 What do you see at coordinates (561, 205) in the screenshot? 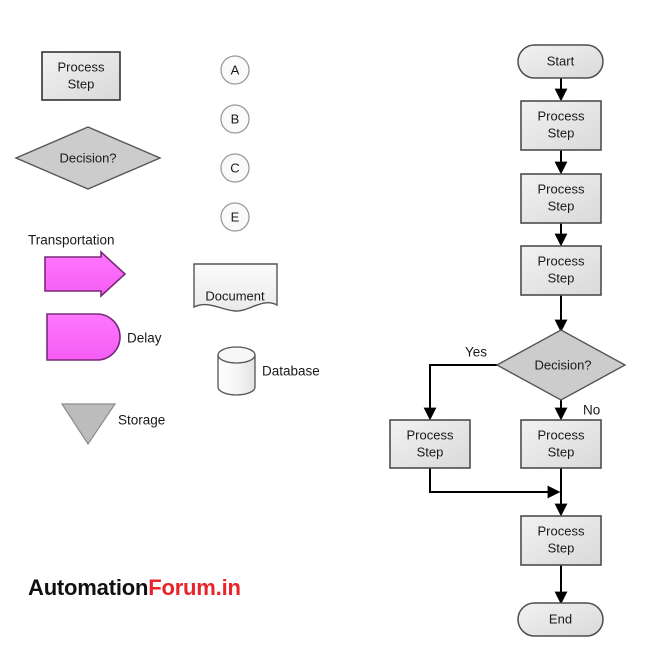
I see `flow-process-2-line2: Step` at bounding box center [561, 205].